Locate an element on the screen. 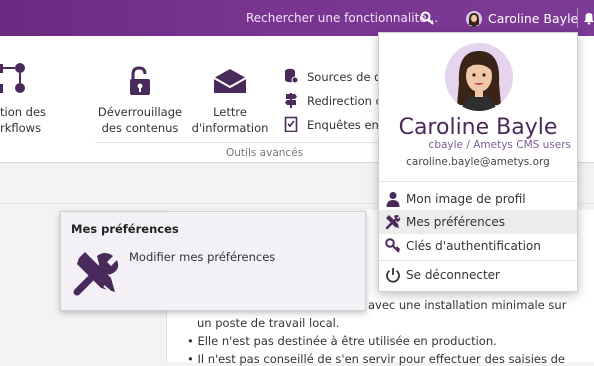 This screenshot has height=366, width=594. ribbon-group-label: Outils avancés is located at coordinates (265, 153).